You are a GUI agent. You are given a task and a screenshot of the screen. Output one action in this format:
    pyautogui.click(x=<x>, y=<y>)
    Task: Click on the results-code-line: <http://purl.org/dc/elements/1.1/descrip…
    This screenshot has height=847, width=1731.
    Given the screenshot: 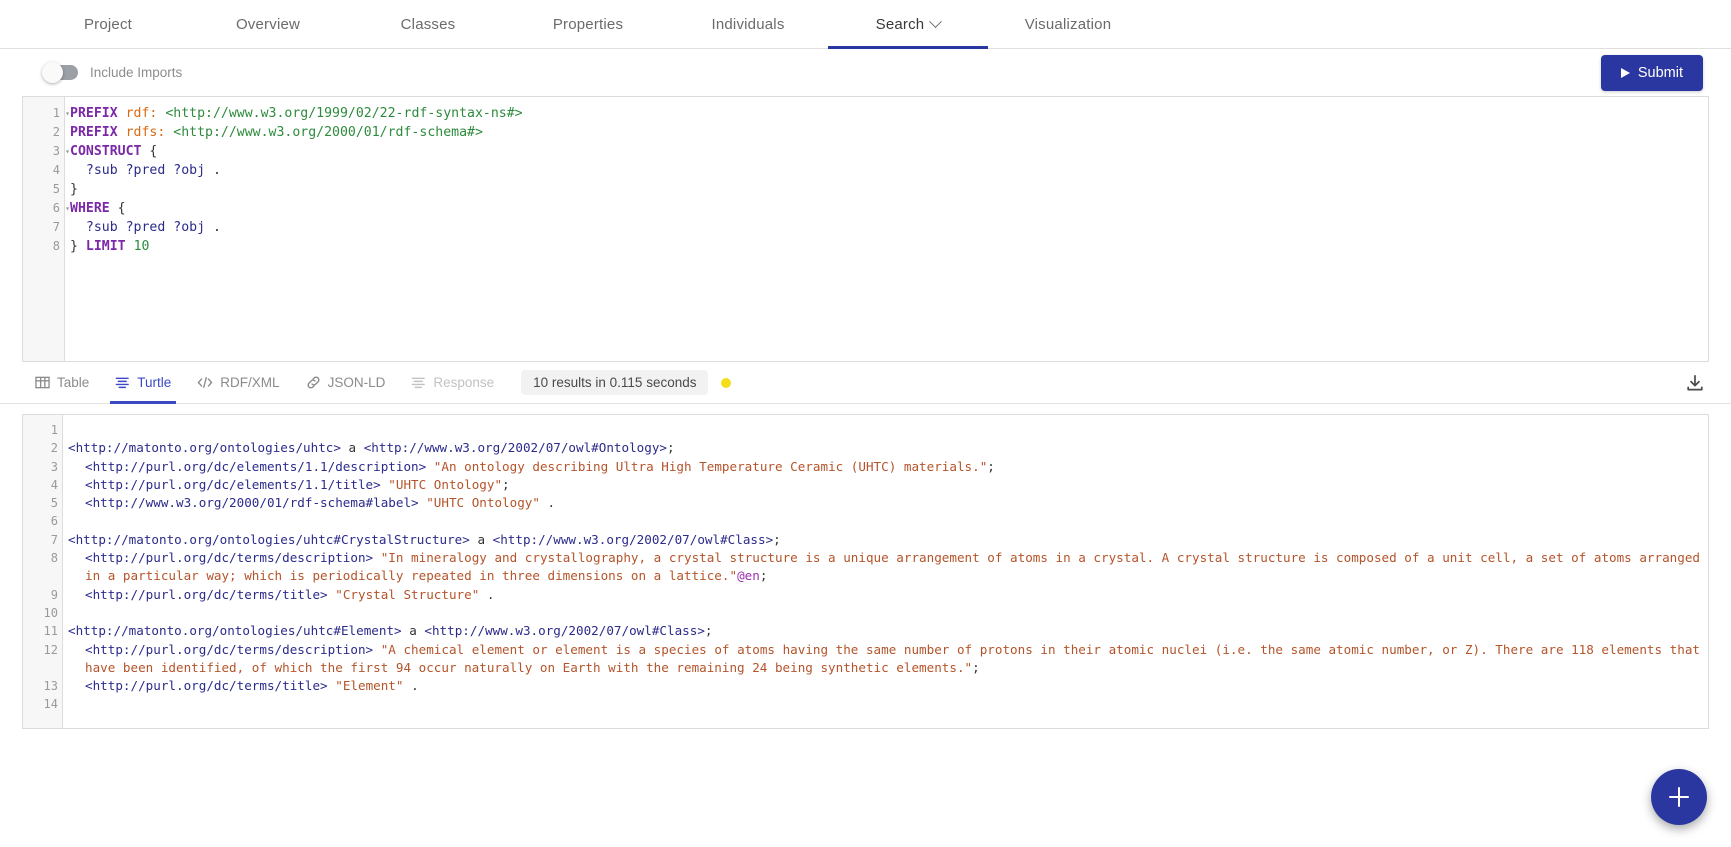 What is the action you would take?
    pyautogui.click(x=540, y=466)
    